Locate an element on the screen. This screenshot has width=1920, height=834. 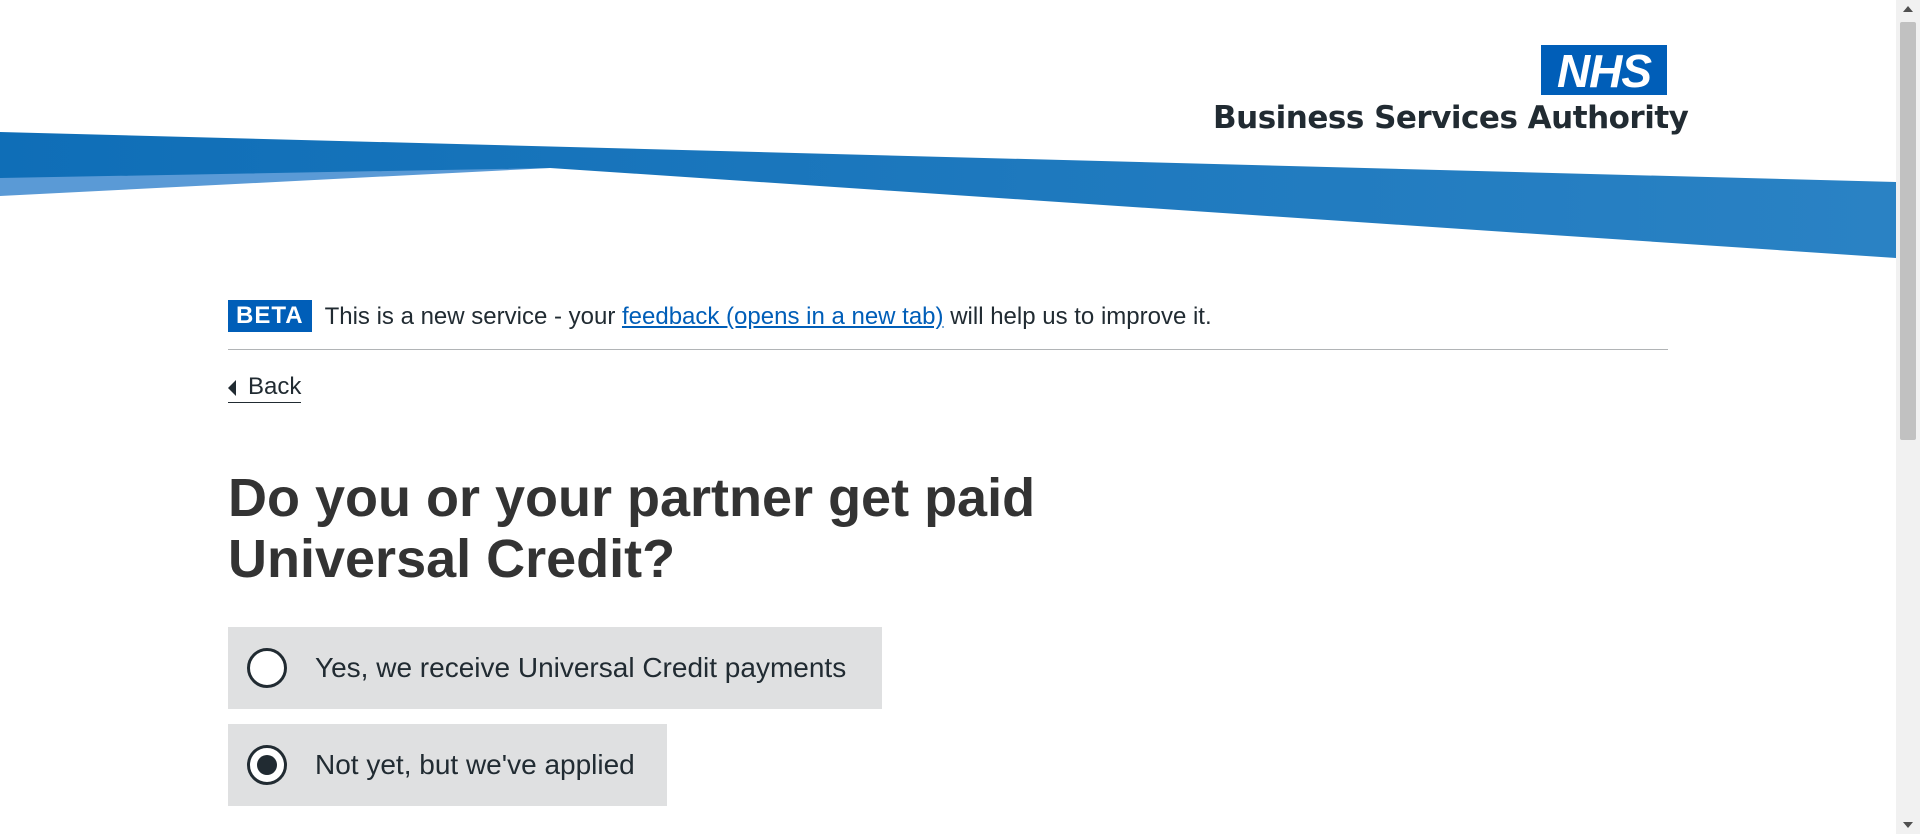
radio-option-not-yet: Not yet, but we've applied is located at coordinates (447, 765).